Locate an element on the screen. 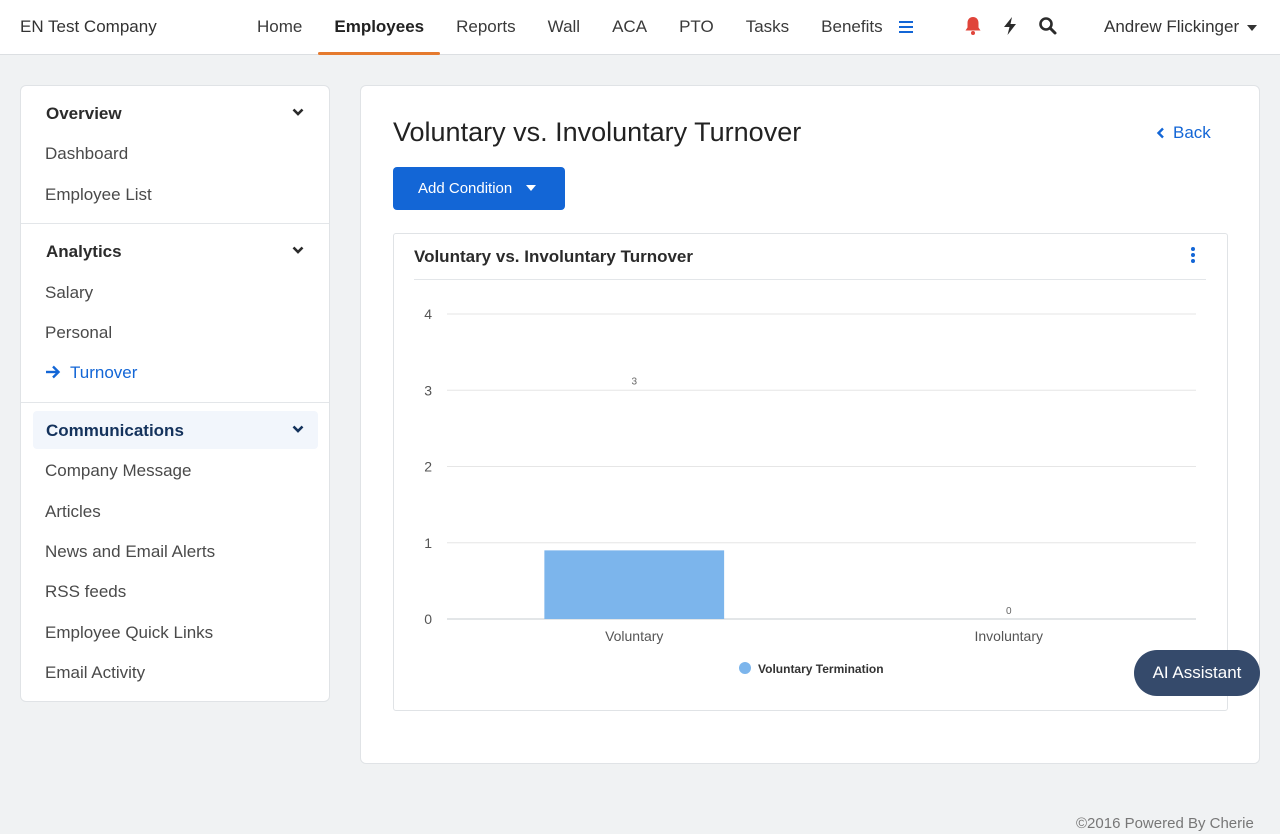 The image size is (1280, 834). nav-employees: Employees is located at coordinates (379, 27).